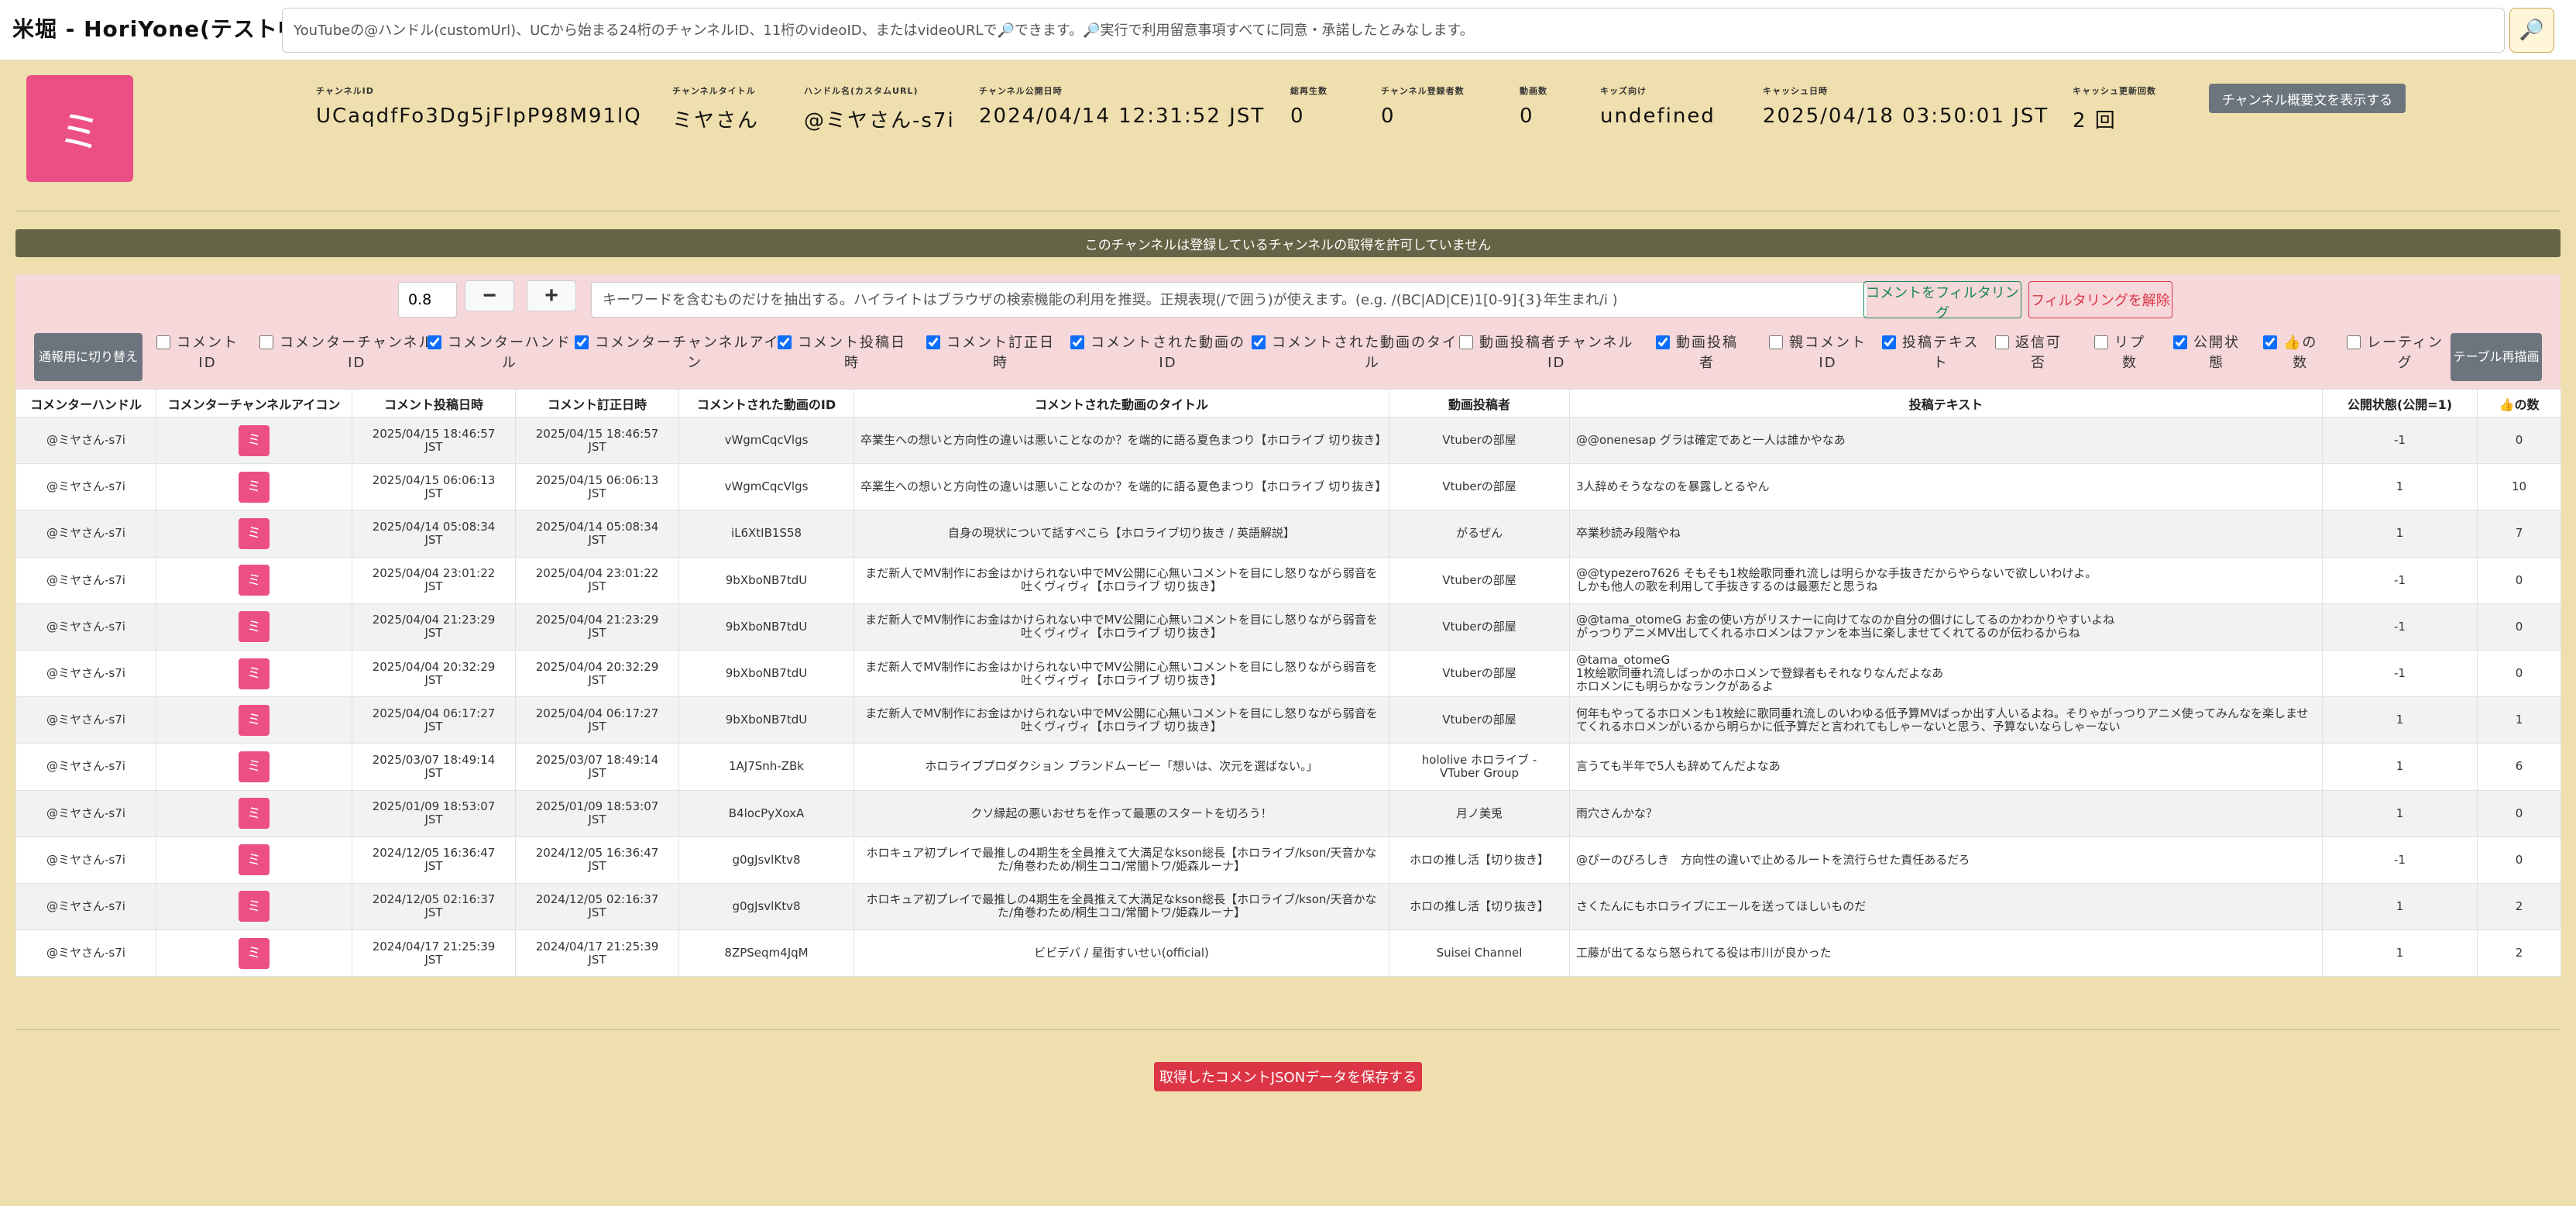  Describe the element at coordinates (88, 357) in the screenshot. I see `switch-report-mode-button: 通報用に切り替え` at that location.